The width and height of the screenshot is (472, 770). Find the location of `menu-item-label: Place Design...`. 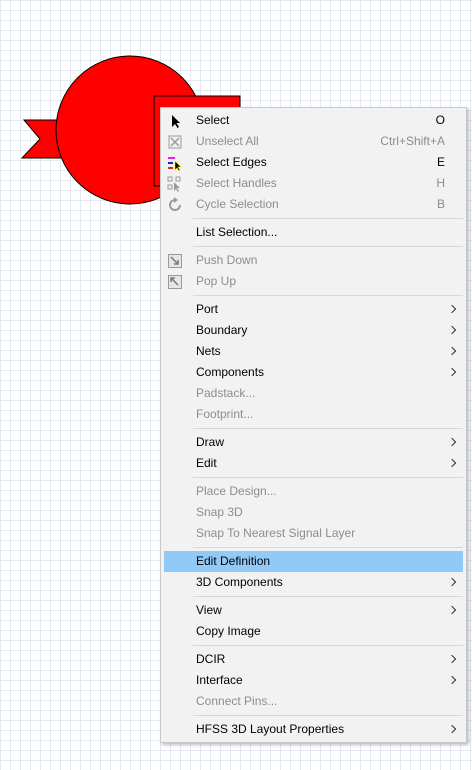

menu-item-label: Place Design... is located at coordinates (236, 491).